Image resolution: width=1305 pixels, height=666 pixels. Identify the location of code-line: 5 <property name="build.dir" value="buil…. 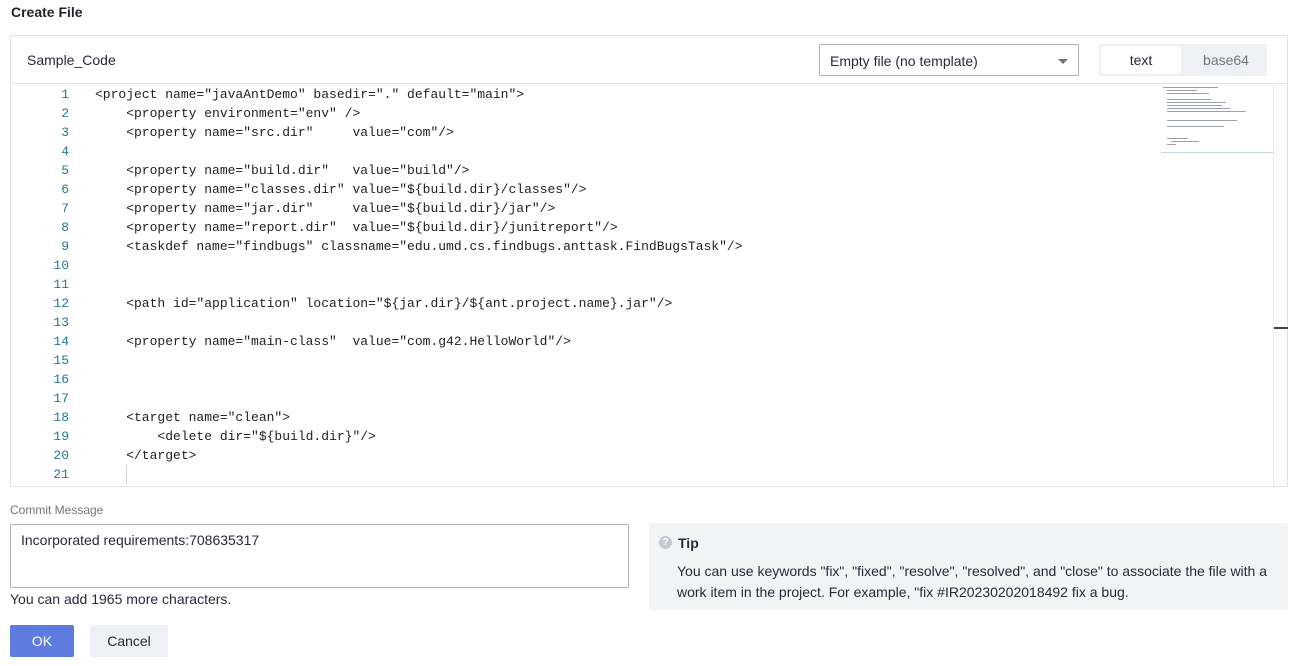
(586, 170).